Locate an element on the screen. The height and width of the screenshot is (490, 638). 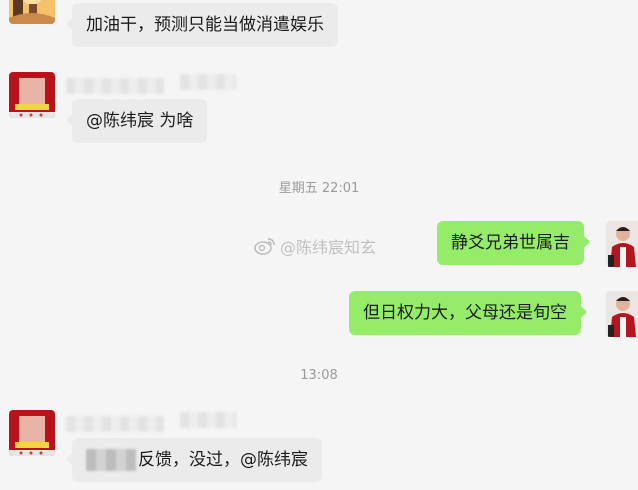
message-bubble: 但日权力大，父母还是旬空 is located at coordinates (468, 313).